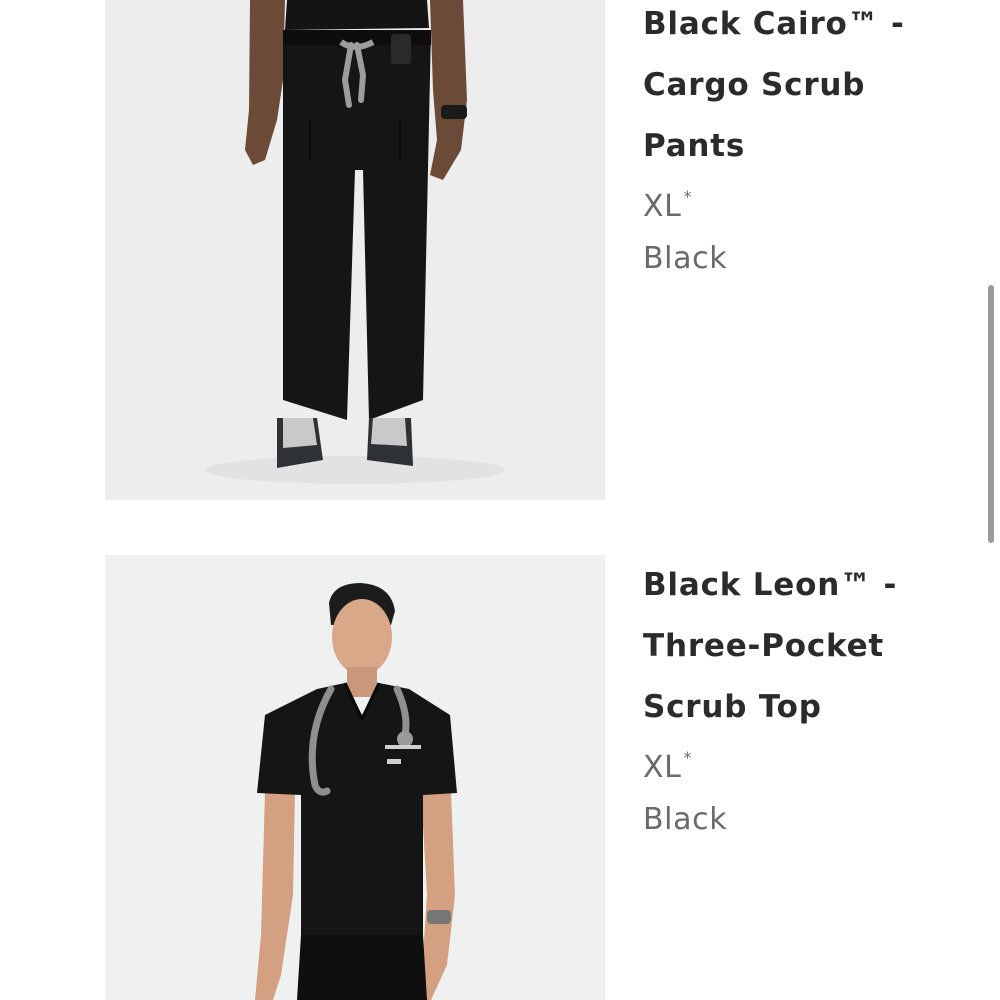  I want to click on product-name: Black Cairo™ - Cargo Scrub Pants, so click(793, 88).